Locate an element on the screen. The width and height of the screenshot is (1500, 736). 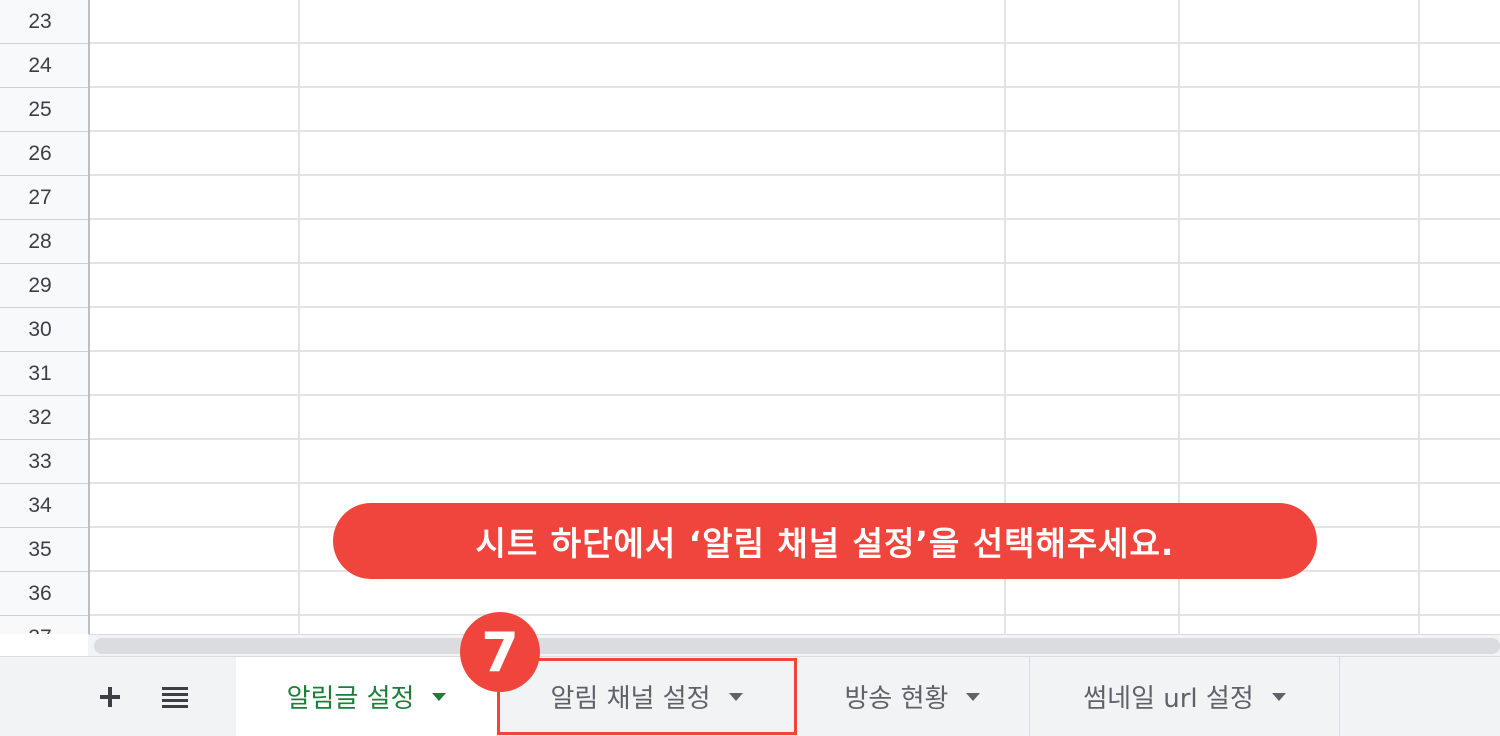
tab-label: 알림글 설정 is located at coordinates (350, 699).